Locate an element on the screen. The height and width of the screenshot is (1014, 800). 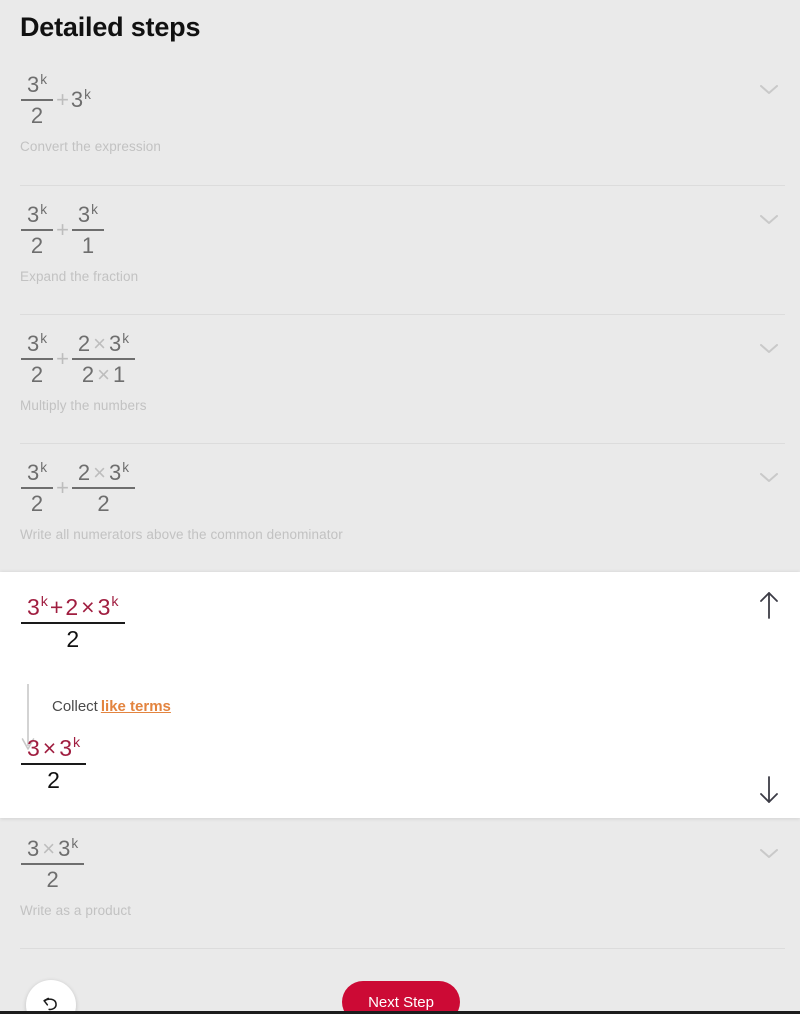
step-label: Multiply the numbers is located at coordinates (83, 405).